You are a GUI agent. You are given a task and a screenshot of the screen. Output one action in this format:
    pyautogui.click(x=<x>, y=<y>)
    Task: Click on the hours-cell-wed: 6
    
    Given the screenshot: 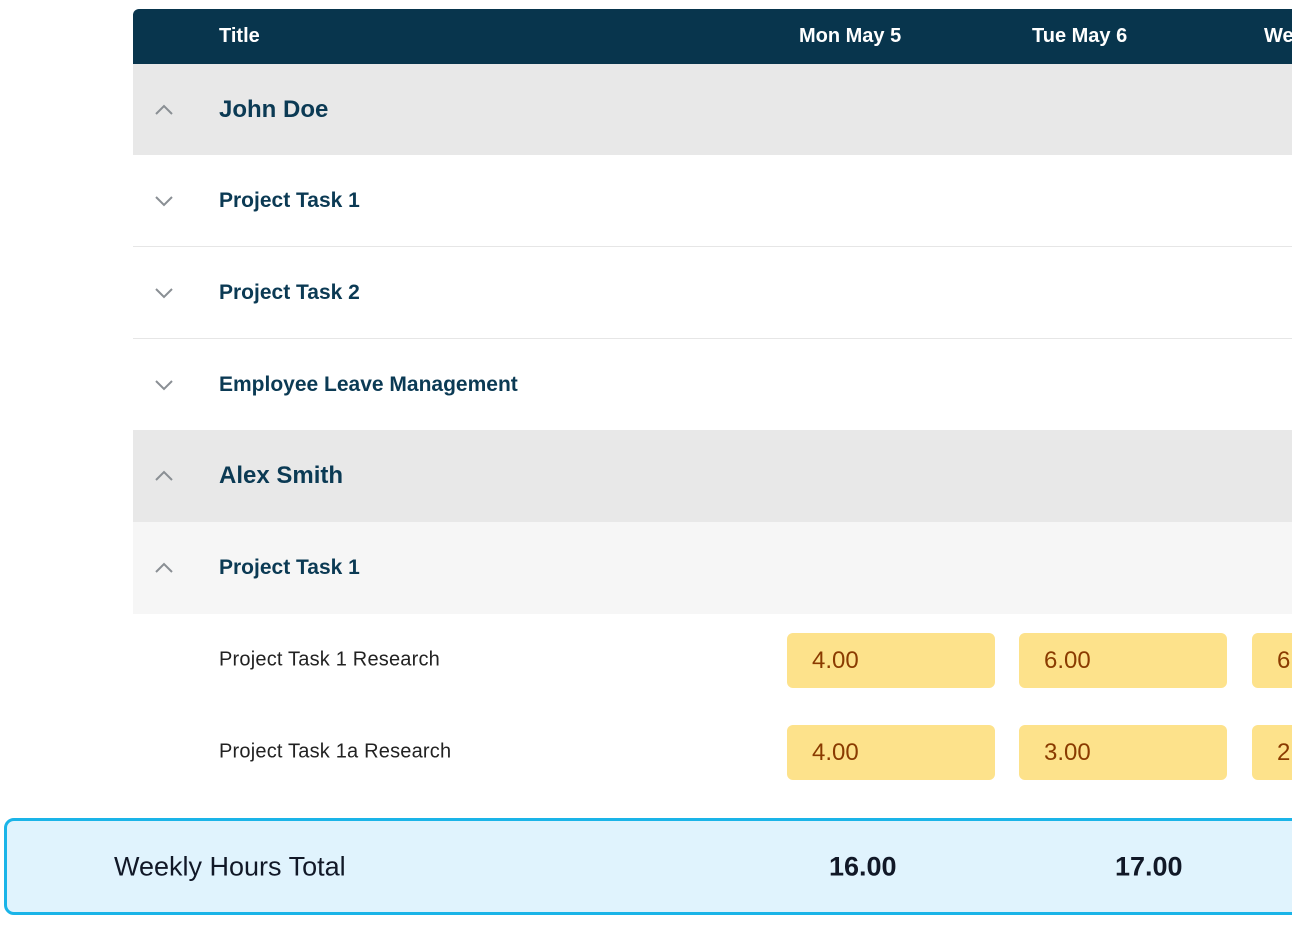 What is the action you would take?
    pyautogui.click(x=1272, y=660)
    